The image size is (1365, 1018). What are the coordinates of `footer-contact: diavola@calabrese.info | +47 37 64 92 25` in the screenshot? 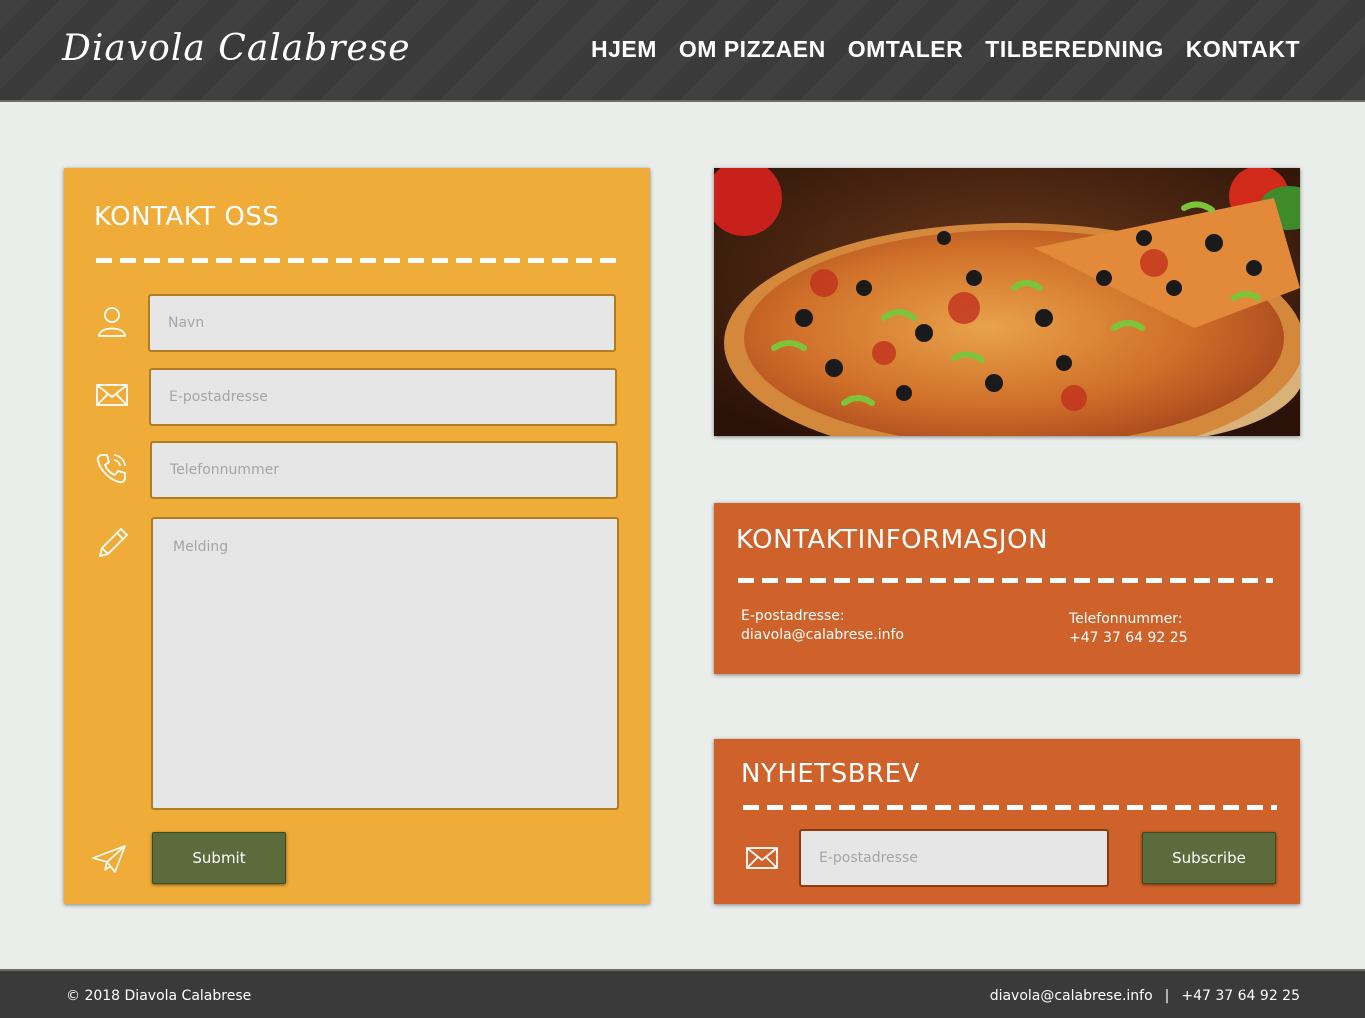 It's located at (1145, 996).